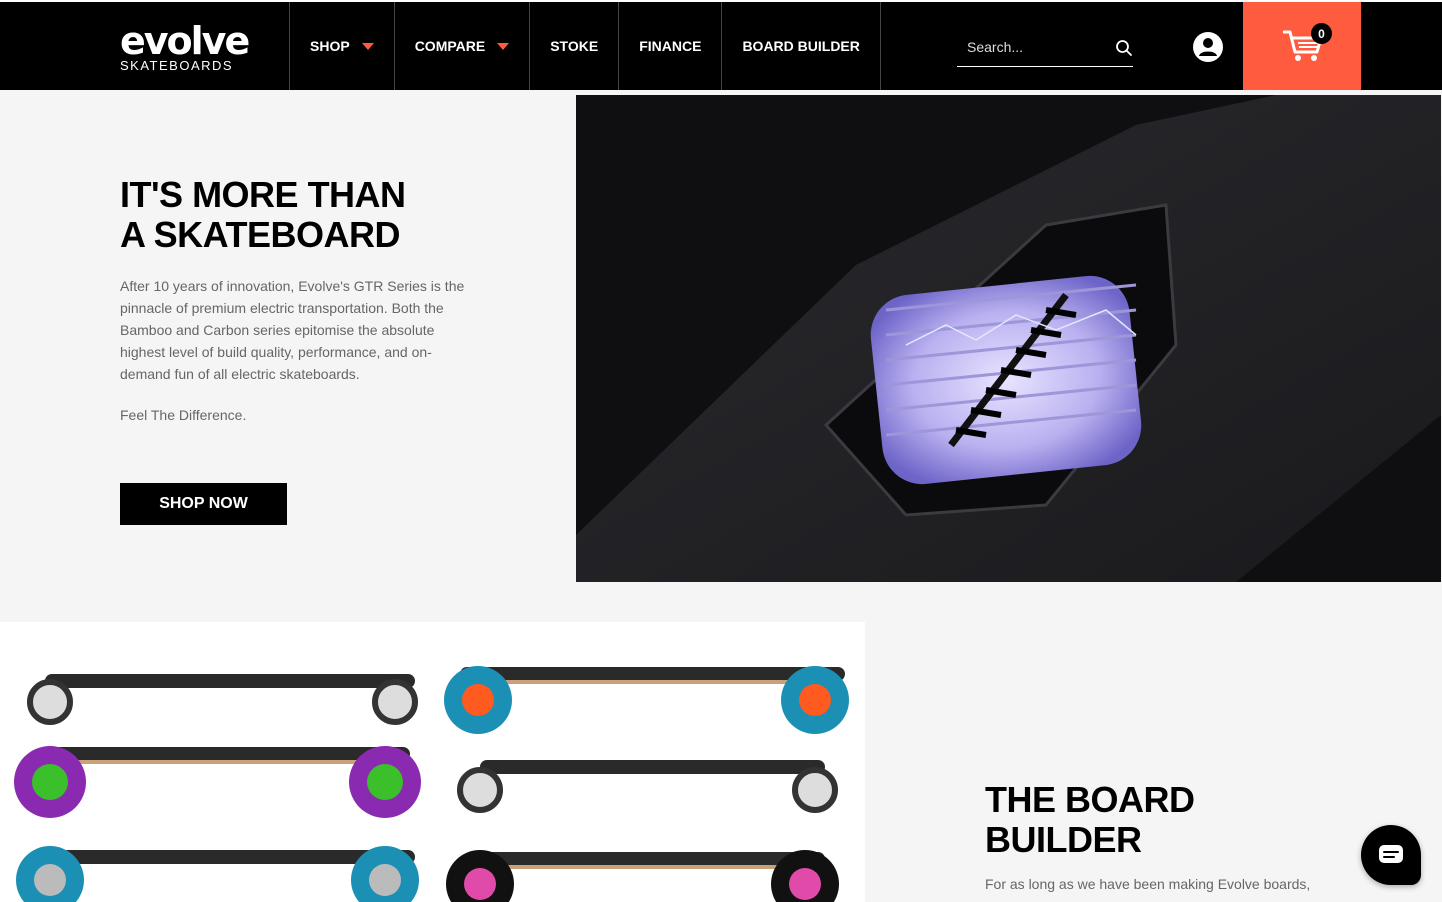  Describe the element at coordinates (330, 46) in the screenshot. I see `nav-shop-label: SHOP` at that location.